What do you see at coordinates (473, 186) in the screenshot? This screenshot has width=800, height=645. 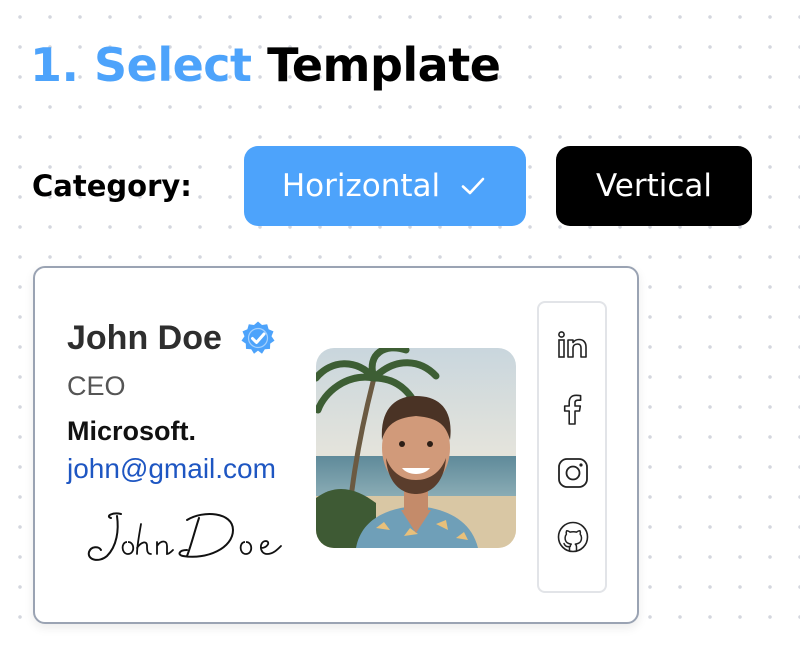 I see `check-icon` at bounding box center [473, 186].